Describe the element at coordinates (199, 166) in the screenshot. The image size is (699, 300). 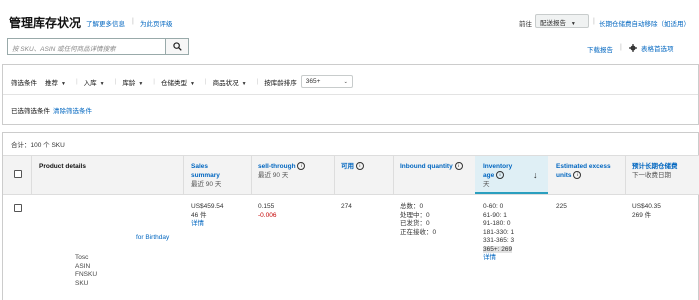
I see `header-sales-line1: Sales` at that location.